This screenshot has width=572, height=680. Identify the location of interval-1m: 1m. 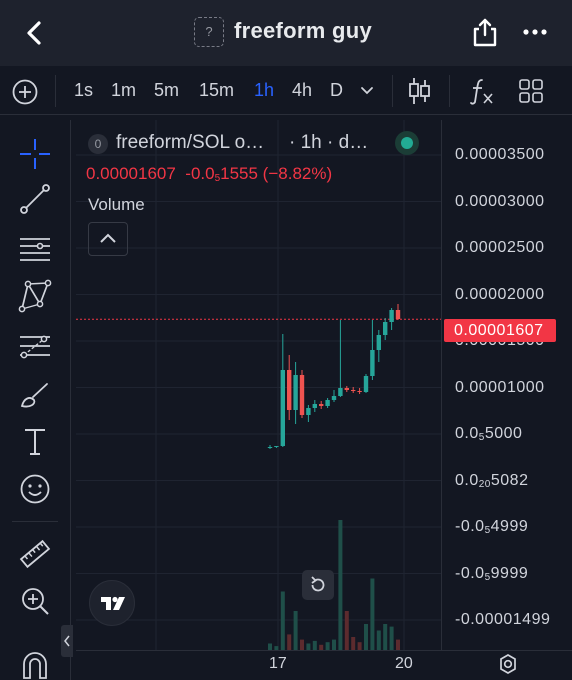
(123, 90).